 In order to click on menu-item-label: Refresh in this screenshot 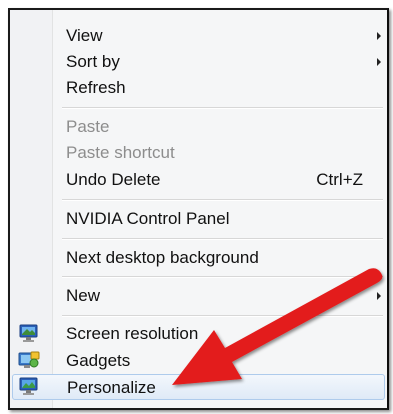, I will do `click(96, 87)`.